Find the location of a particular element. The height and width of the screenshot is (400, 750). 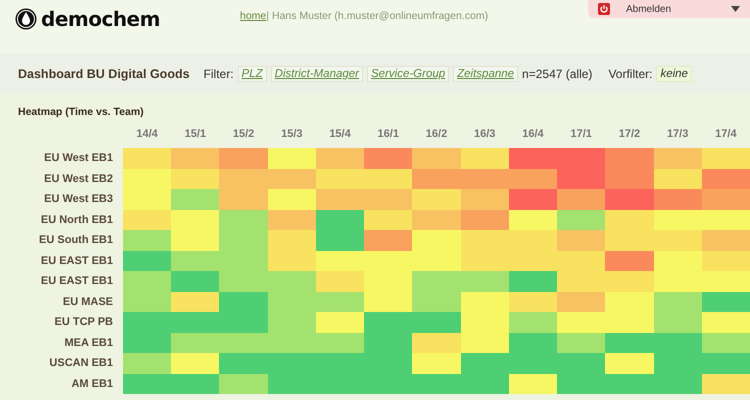

column-header: 17/4 is located at coordinates (726, 134).